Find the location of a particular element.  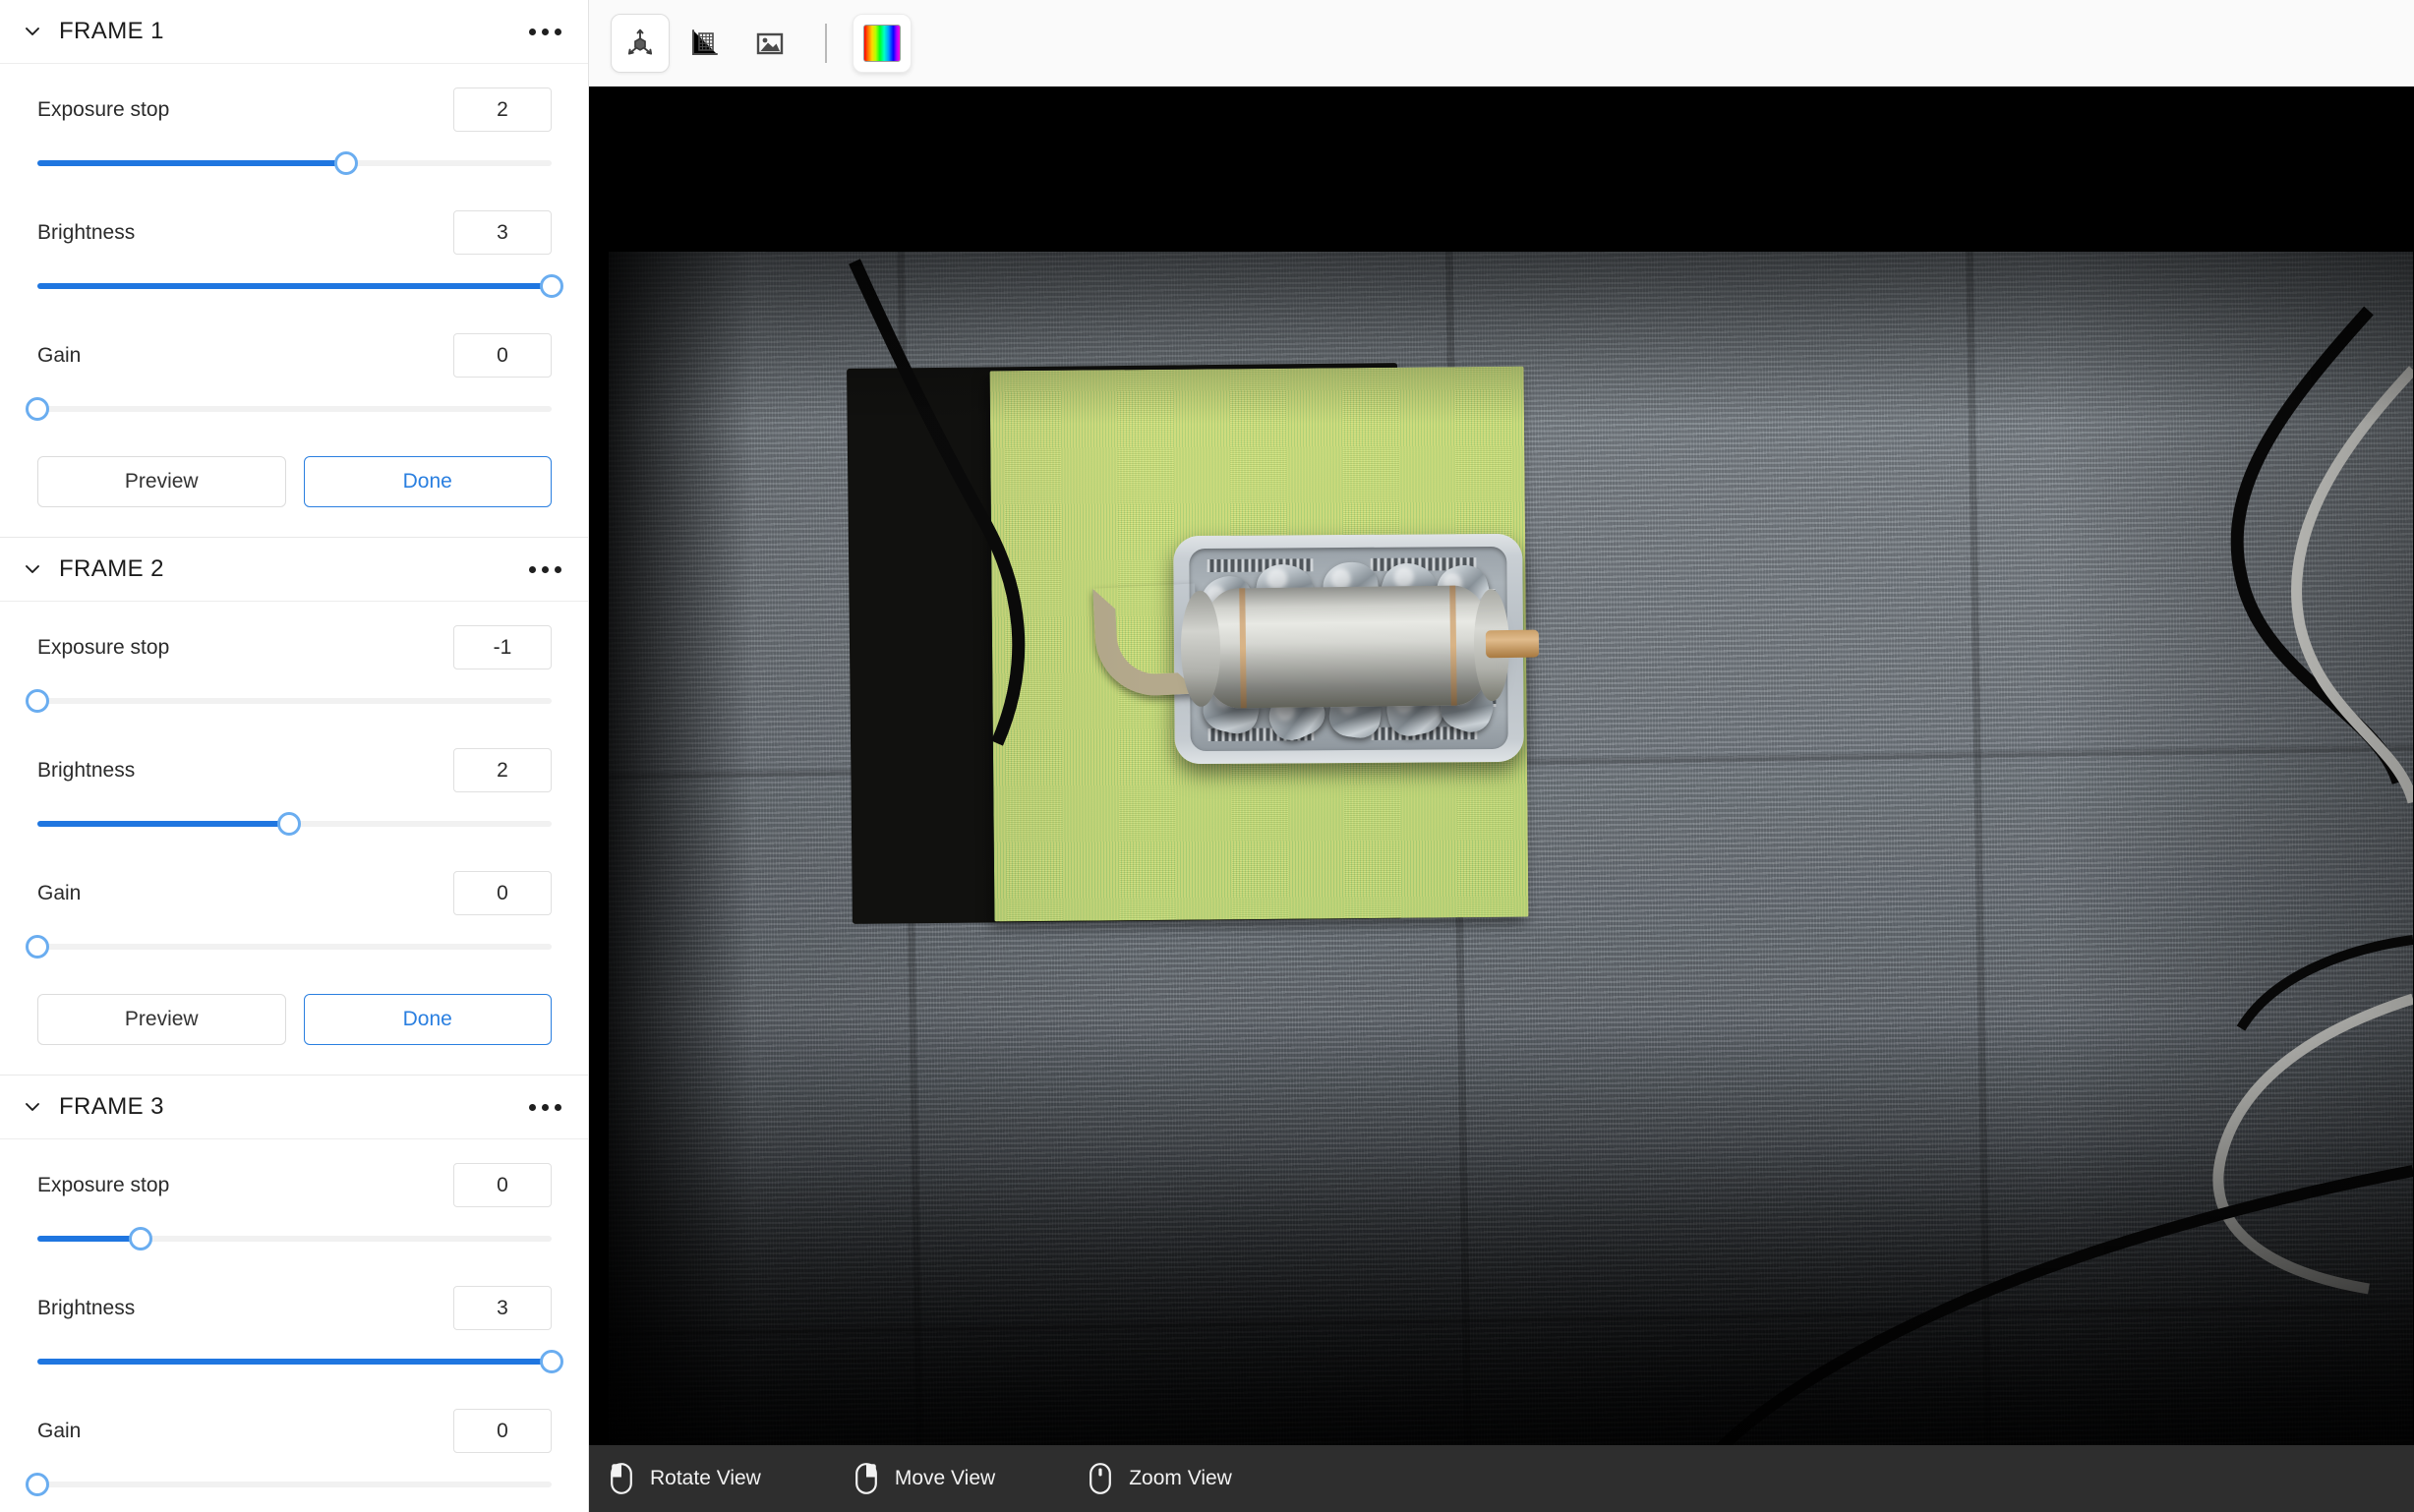

image-icon is located at coordinates (770, 43).